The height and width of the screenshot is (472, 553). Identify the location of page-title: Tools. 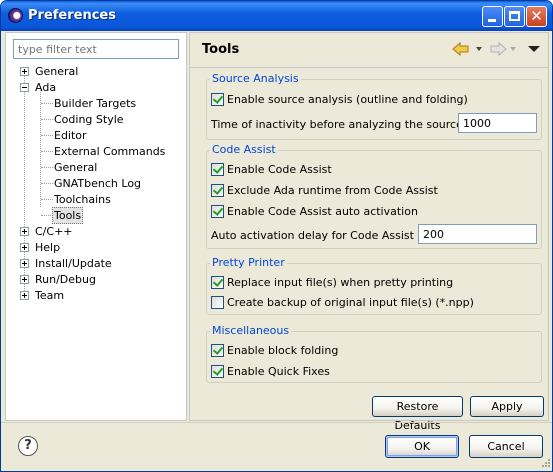
(221, 49).